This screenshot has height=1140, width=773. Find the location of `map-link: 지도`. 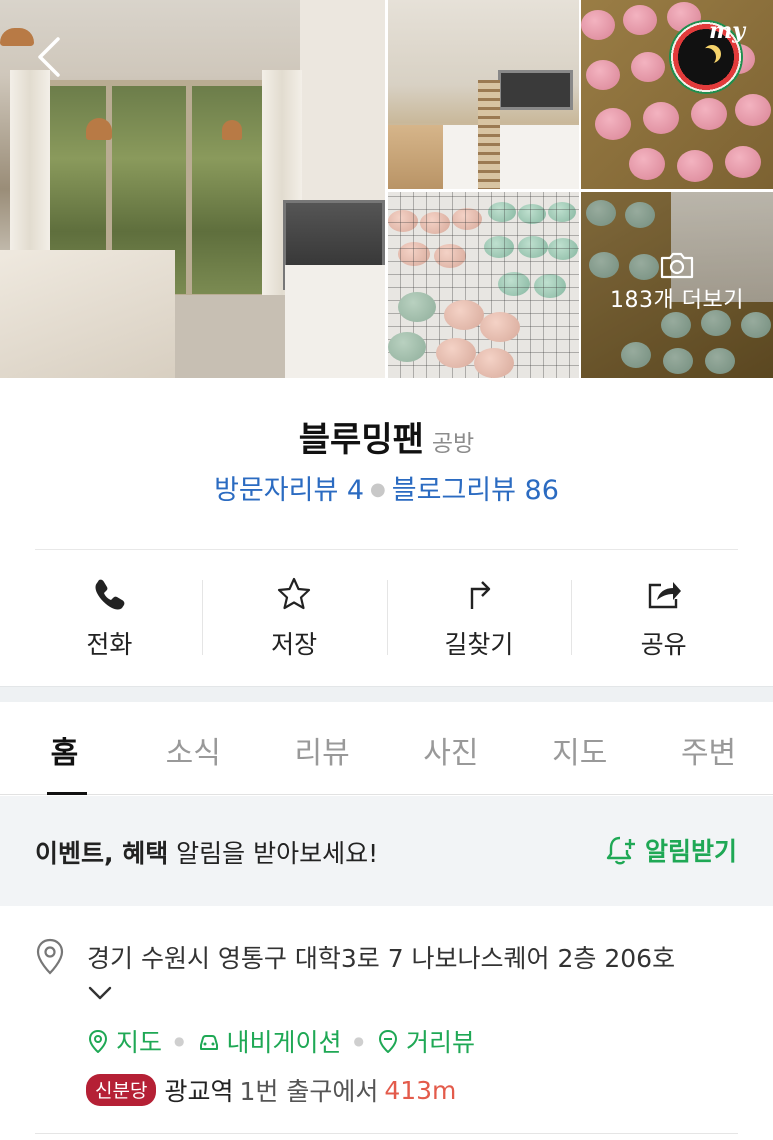

map-link: 지도 is located at coordinates (124, 1041).